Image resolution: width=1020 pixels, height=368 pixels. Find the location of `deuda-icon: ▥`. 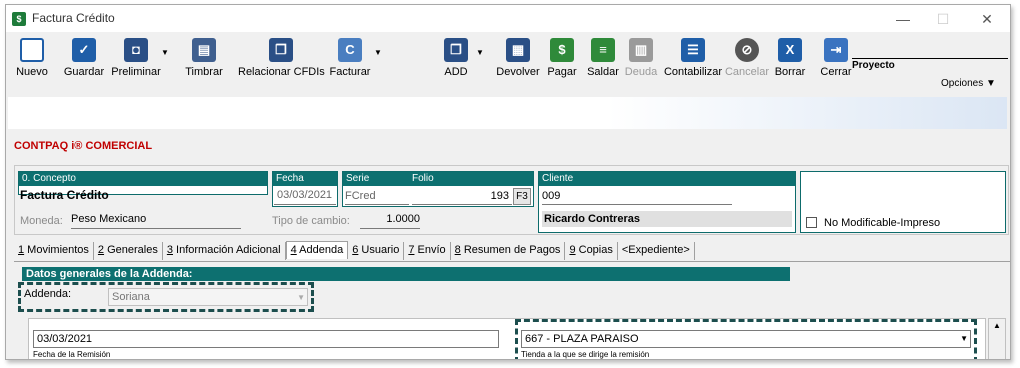

deuda-icon: ▥ is located at coordinates (641, 50).